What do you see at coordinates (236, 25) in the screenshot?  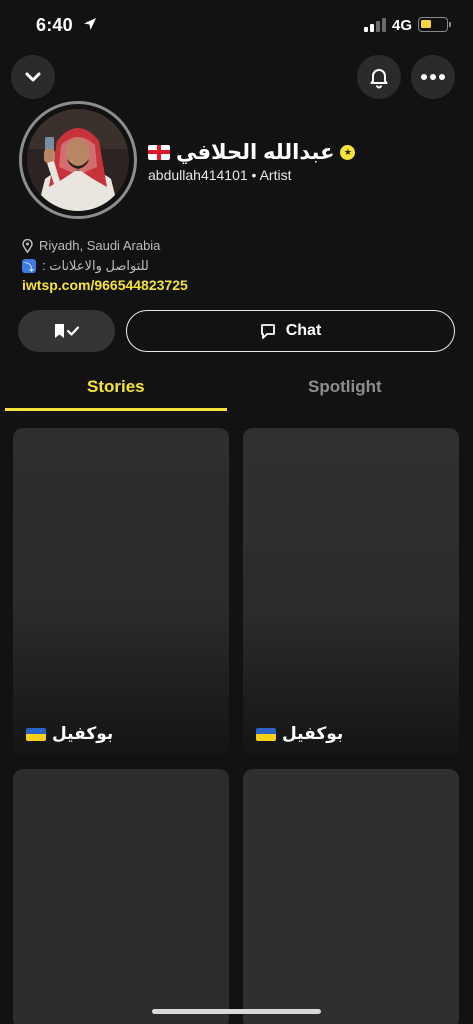 I see `status-bar: 6:40 4G` at bounding box center [236, 25].